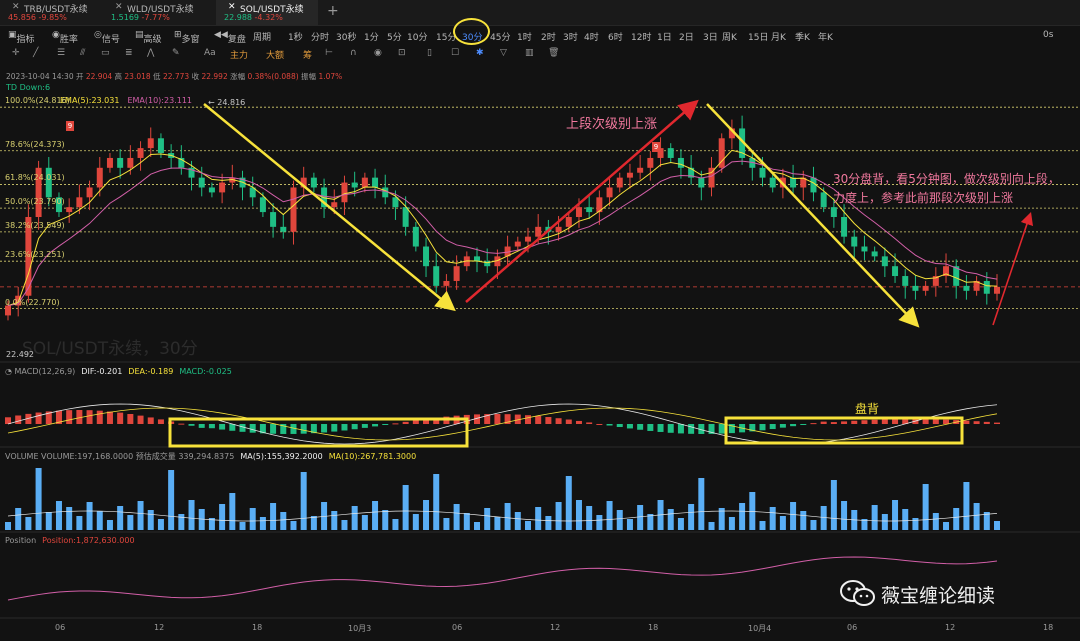 The image size is (1080, 641). Describe the element at coordinates (540, 629) in the screenshot. I see `x-axis: 06 12 18 10月3 06 12 18 10月4 06 12 18` at that location.